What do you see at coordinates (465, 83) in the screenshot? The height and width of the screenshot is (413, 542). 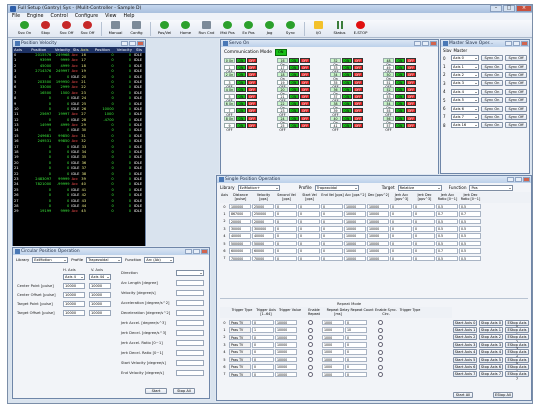 I see `master-axis-select: Axis 3` at bounding box center [465, 83].